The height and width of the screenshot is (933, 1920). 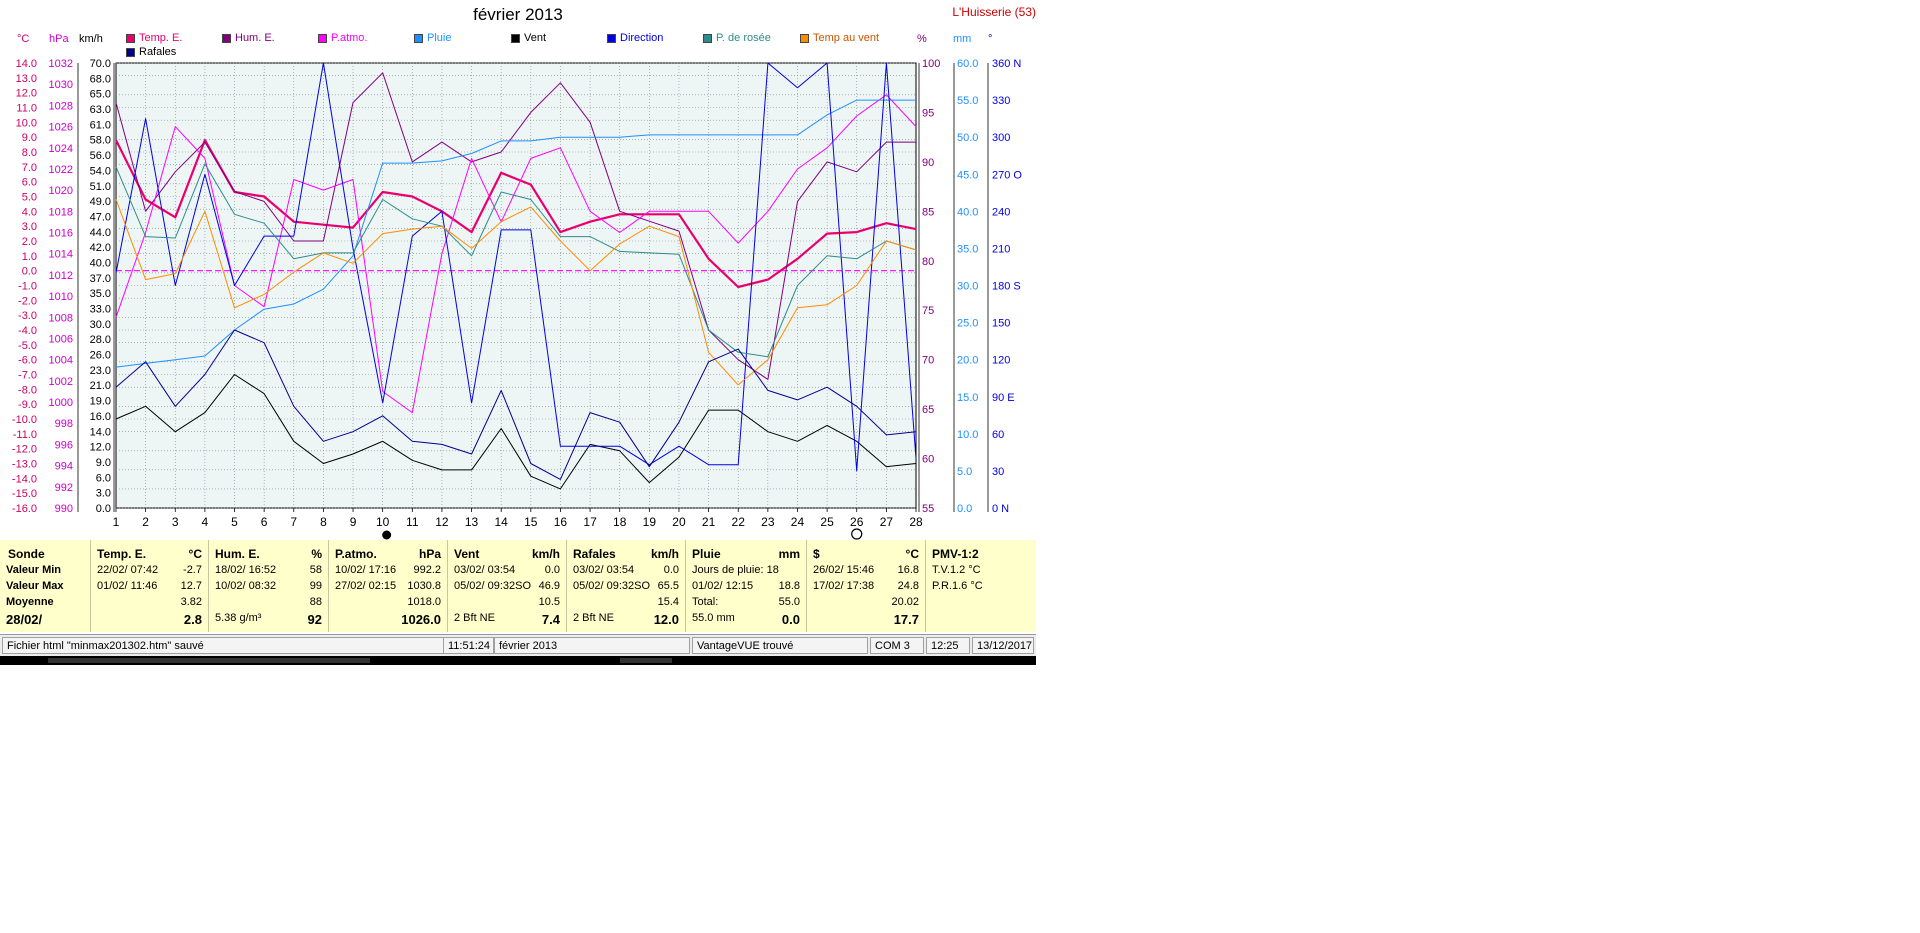 I want to click on y-tick-label-deg: 120, so click(x=1001, y=361).